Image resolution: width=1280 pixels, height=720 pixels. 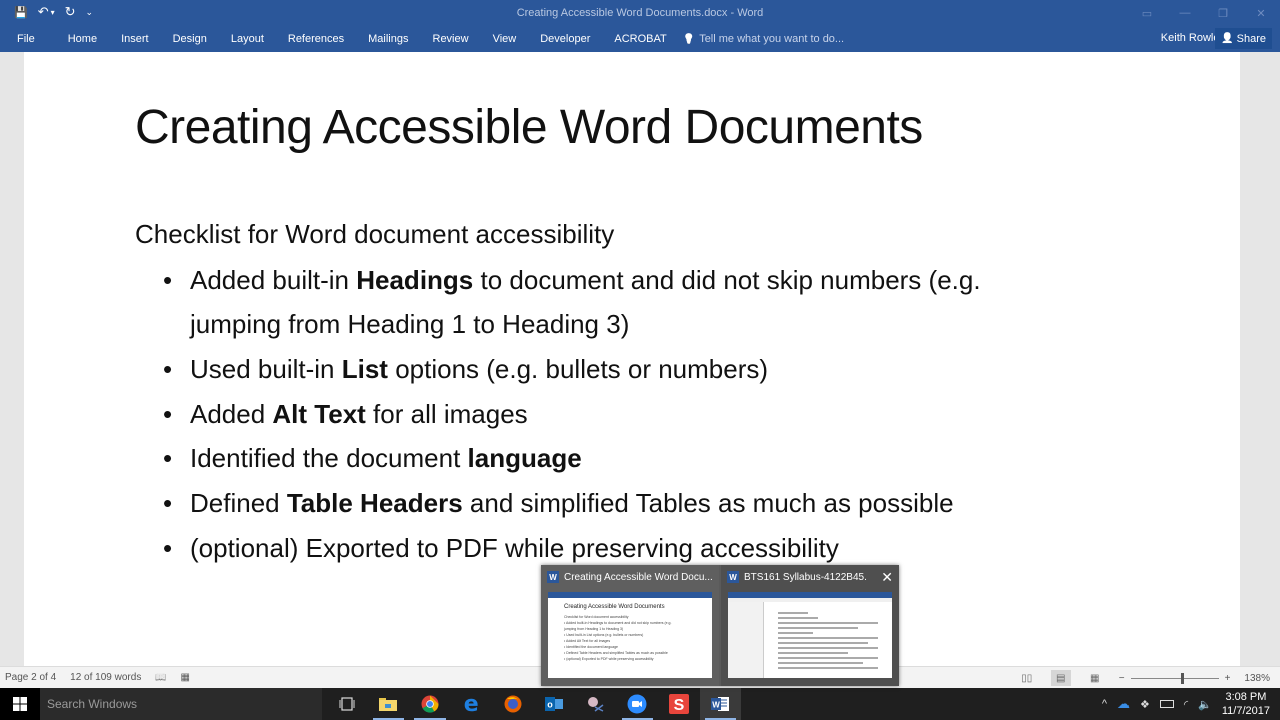 What do you see at coordinates (1246, 704) in the screenshot?
I see `clock: 3:08 PM 11/7/2017` at bounding box center [1246, 704].